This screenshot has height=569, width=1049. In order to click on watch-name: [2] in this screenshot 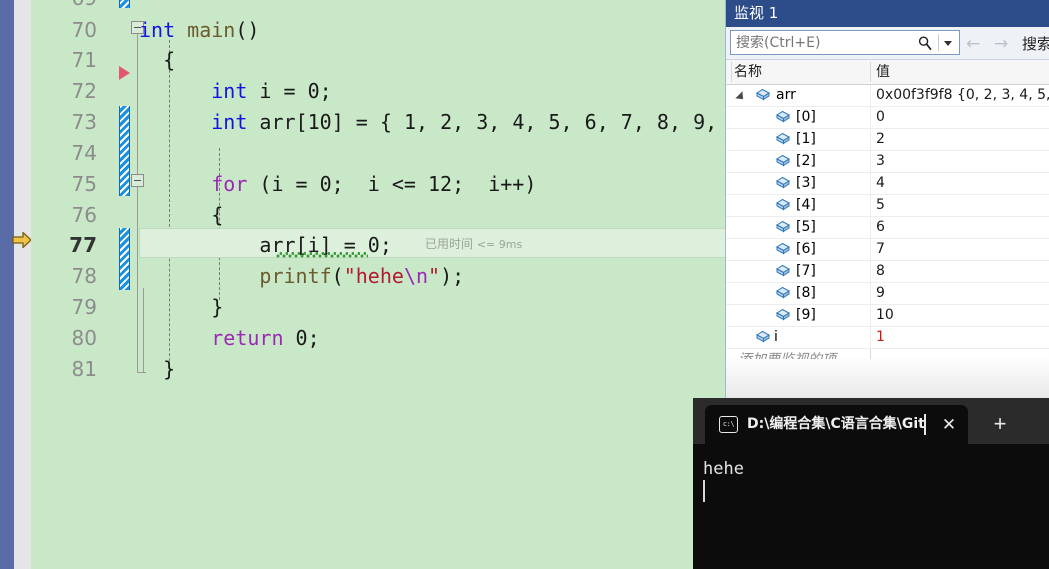, I will do `click(806, 161)`.